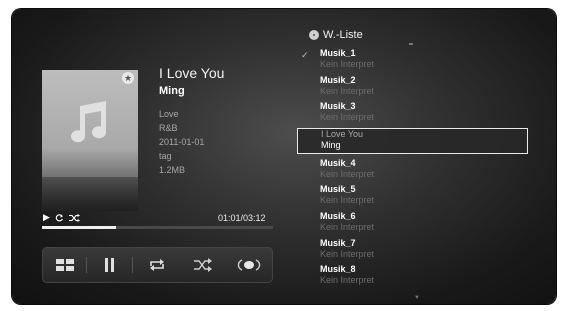  Describe the element at coordinates (342, 134) in the screenshot. I see `playlist-item-title: I Love You` at that location.